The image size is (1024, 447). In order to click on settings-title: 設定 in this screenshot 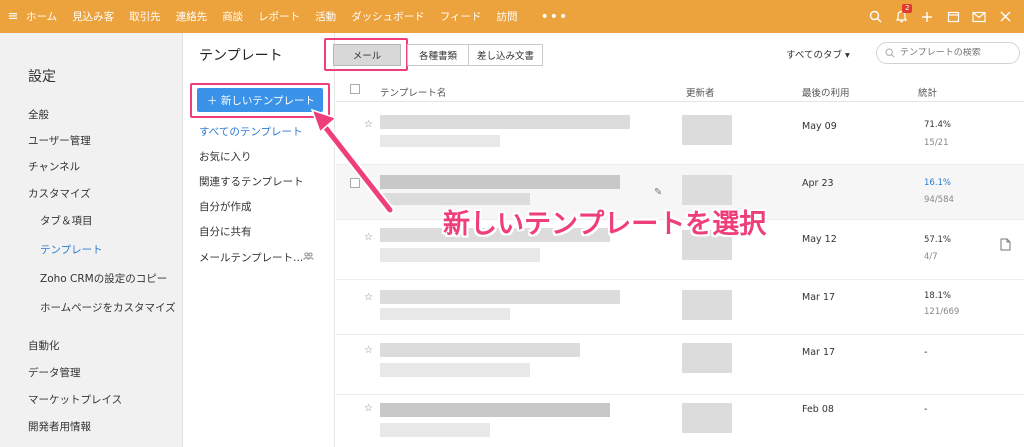, I will do `click(42, 77)`.